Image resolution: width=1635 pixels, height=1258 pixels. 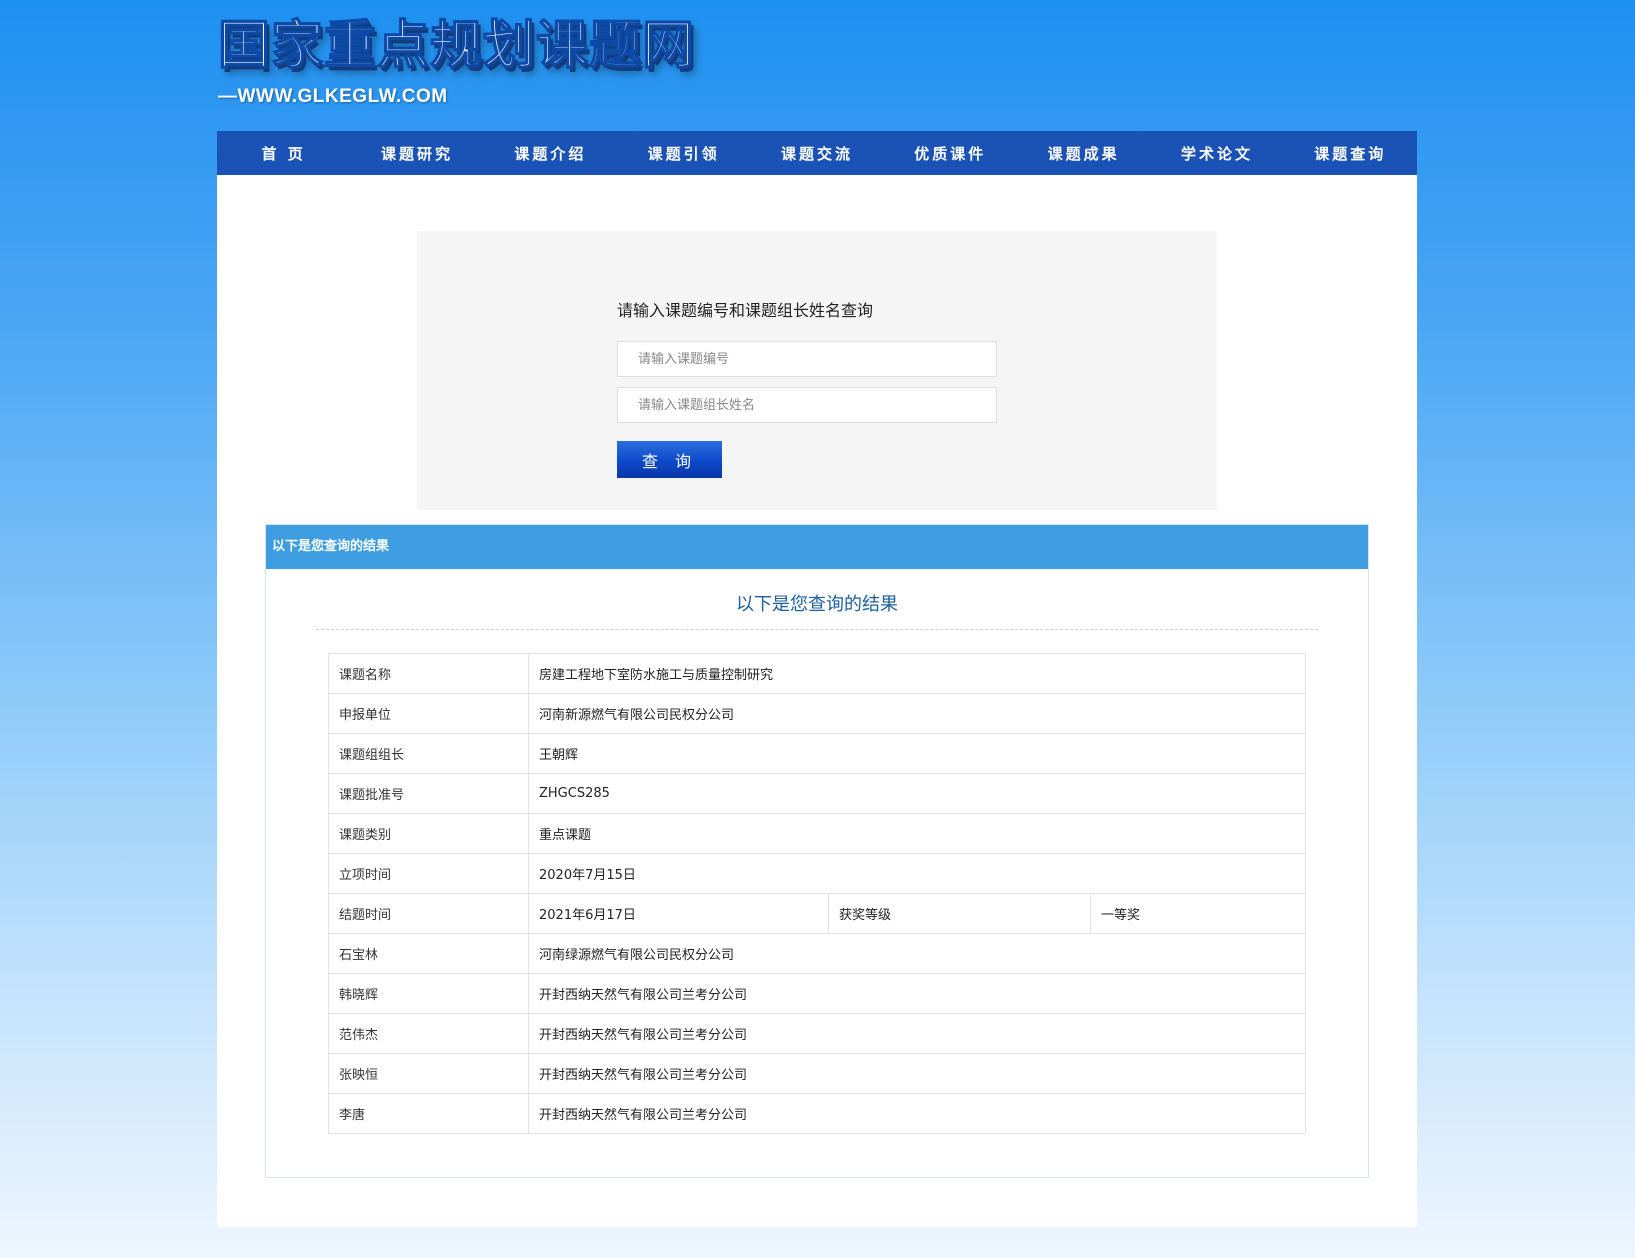 I want to click on nav-item-intro: 课题介绍, so click(x=550, y=153).